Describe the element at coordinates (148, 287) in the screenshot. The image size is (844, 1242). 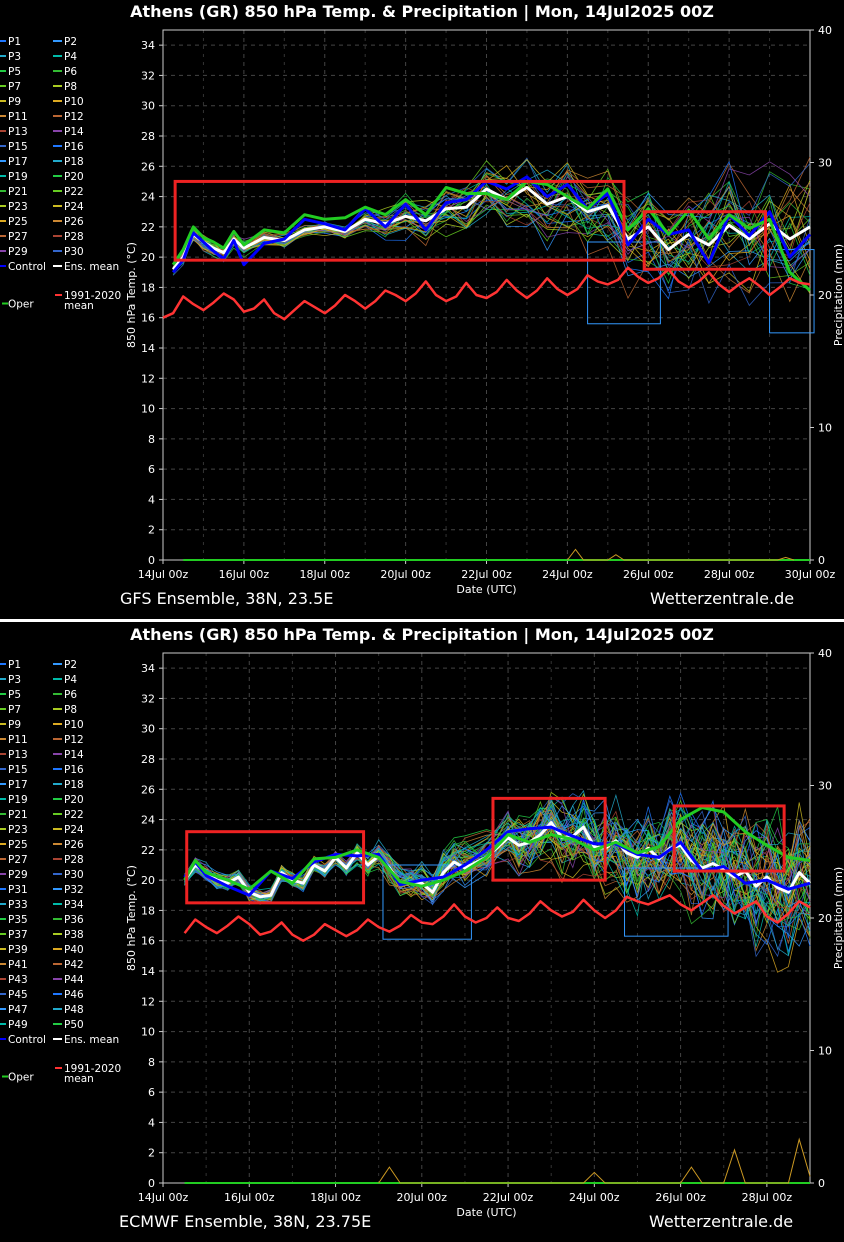
I see `gfs-ytick-label: 18` at that location.